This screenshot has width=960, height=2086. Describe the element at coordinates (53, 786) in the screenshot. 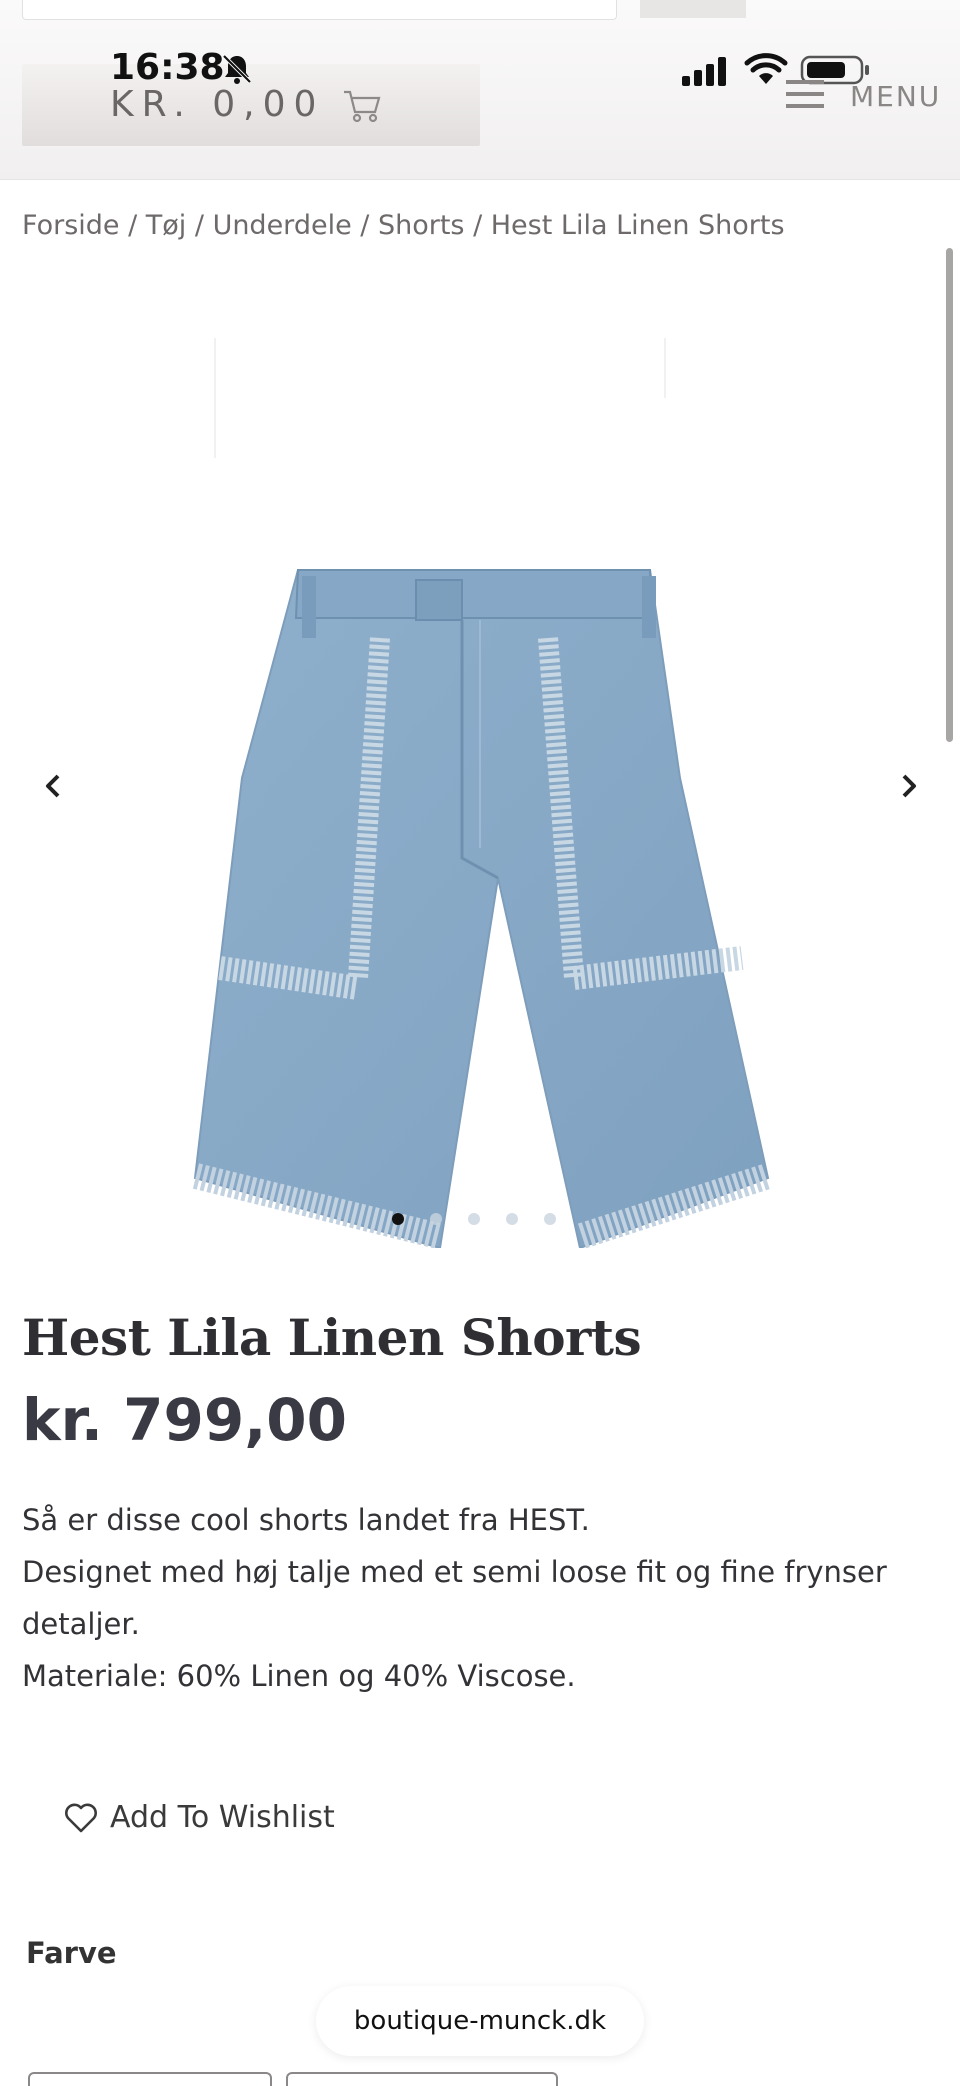

I see `gallery-prev-arrow-icon` at that location.